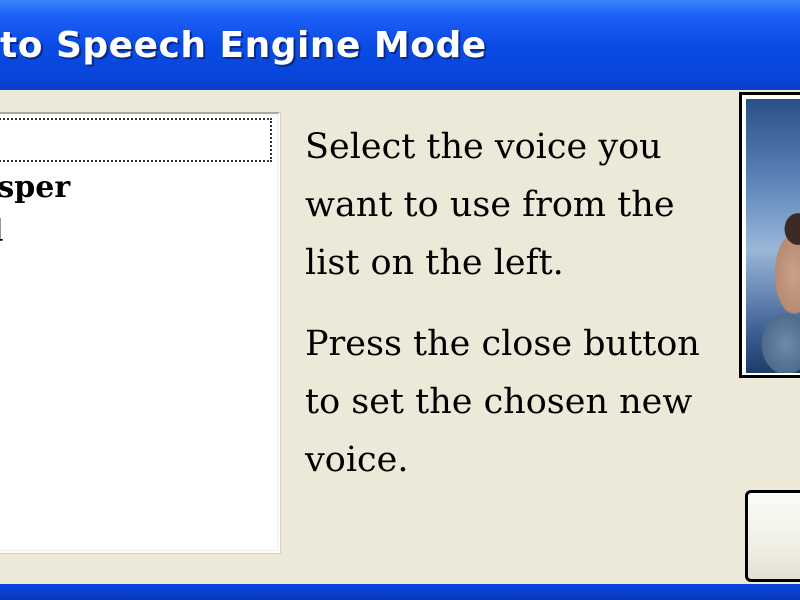 Image resolution: width=800 pixels, height=600 pixels. What do you see at coordinates (35, 187) in the screenshot?
I see `voice-list-item-label: isper` at bounding box center [35, 187].